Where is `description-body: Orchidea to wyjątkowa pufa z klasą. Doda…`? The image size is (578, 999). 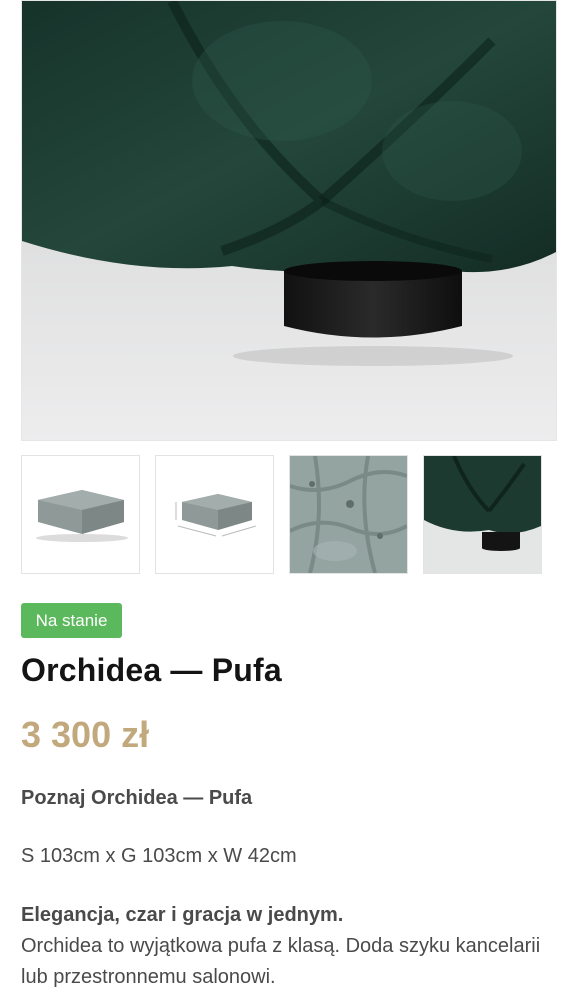 description-body: Orchidea to wyjątkowa pufa z klasą. Doda… is located at coordinates (281, 961).